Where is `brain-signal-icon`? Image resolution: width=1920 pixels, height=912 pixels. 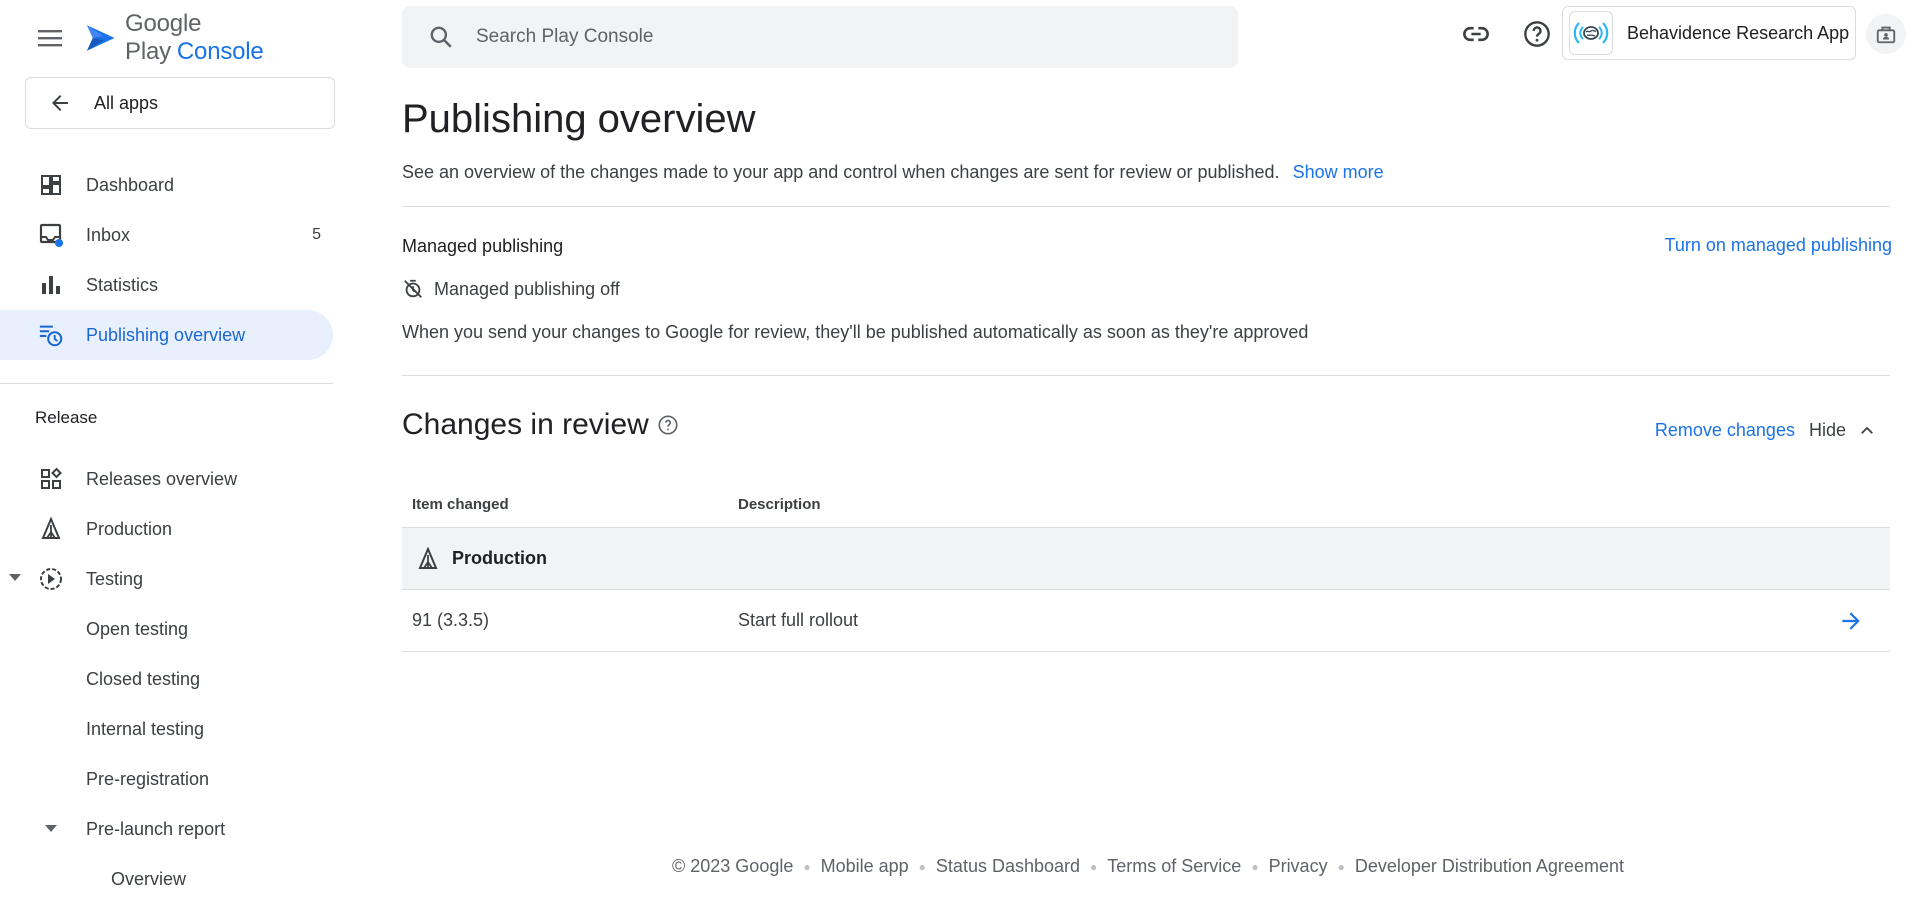 brain-signal-icon is located at coordinates (1591, 33).